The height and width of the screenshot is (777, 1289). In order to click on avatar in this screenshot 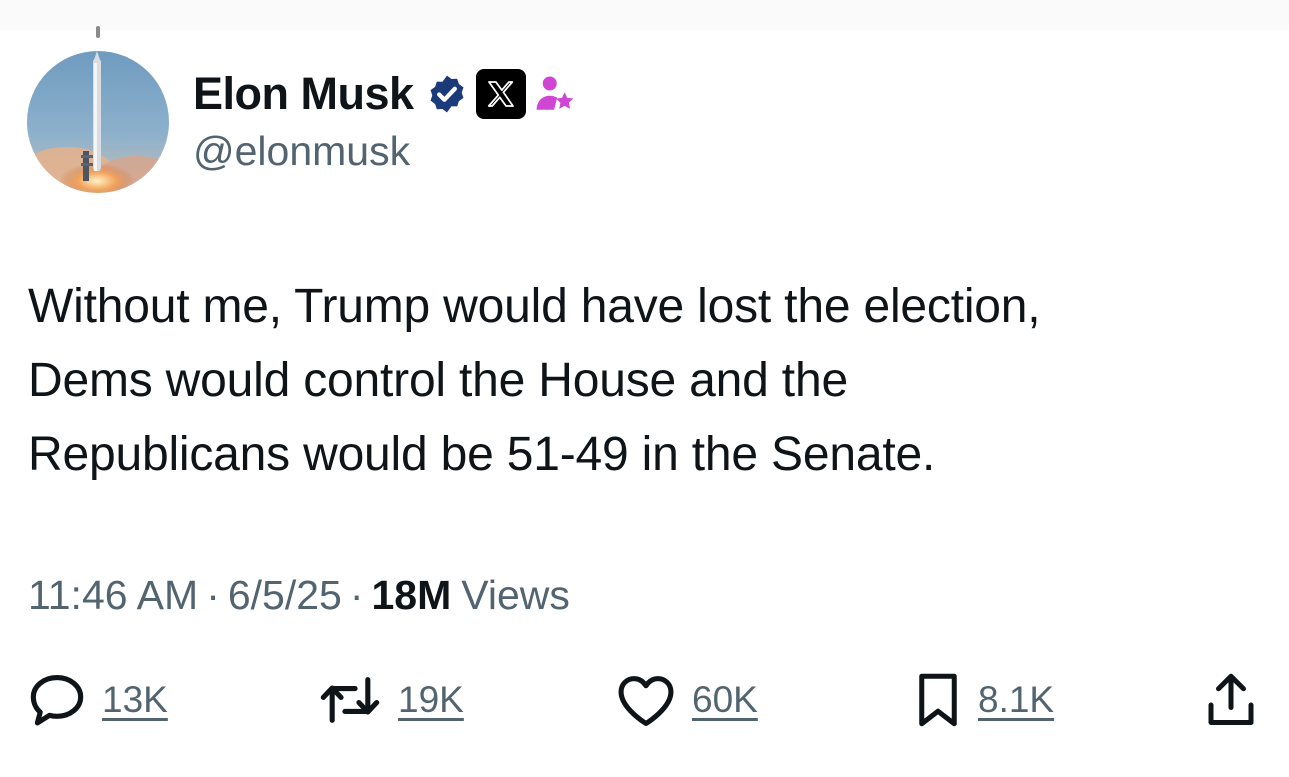, I will do `click(98, 122)`.